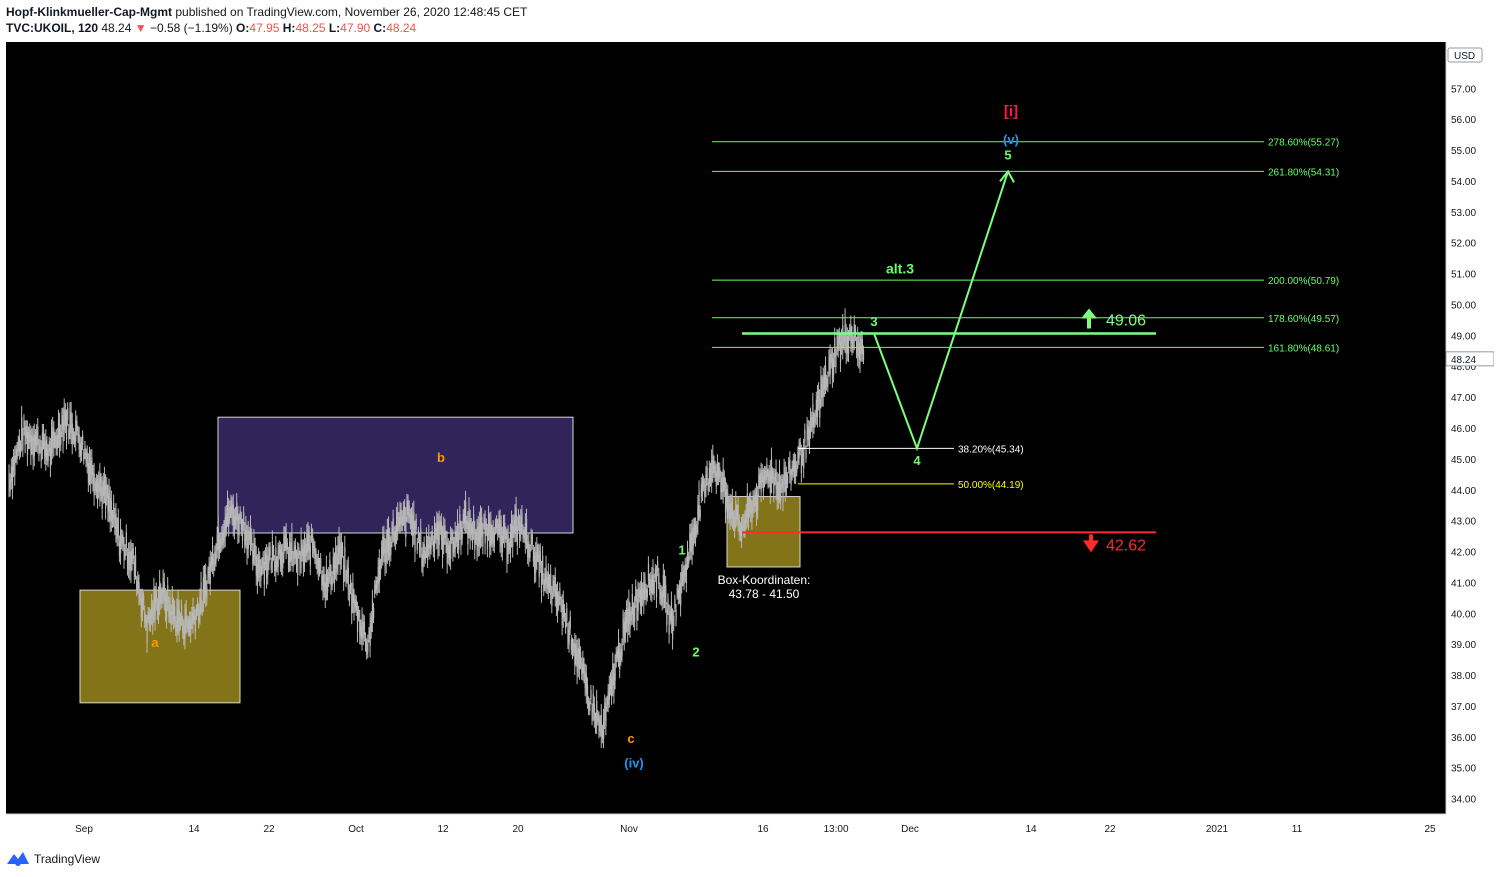 Image resolution: width=1500 pixels, height=877 pixels. I want to click on time-tick-label: Sep, so click(84, 829).